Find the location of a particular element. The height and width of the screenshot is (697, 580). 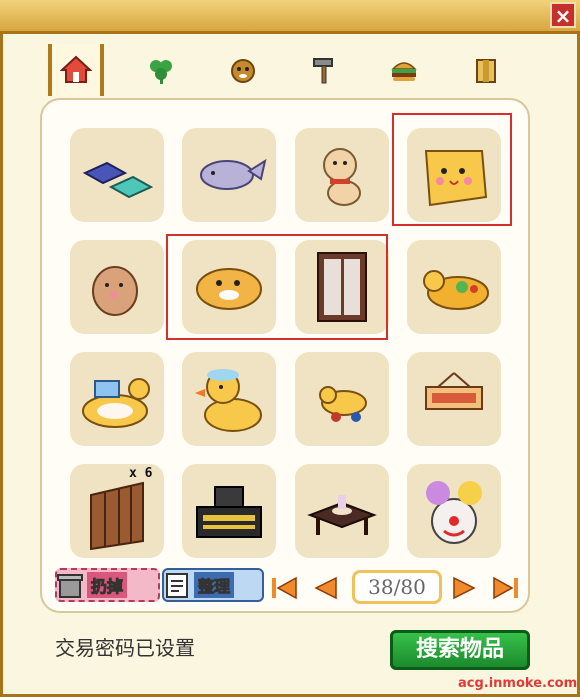

tab-pet is located at coordinates (243, 70).